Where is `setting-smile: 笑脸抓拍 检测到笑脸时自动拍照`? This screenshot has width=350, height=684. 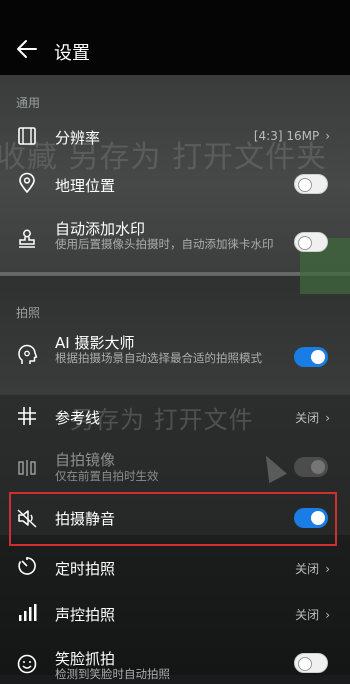 setting-smile: 笑脸抓拍 检测到笑脸时自动拍照 is located at coordinates (175, 664).